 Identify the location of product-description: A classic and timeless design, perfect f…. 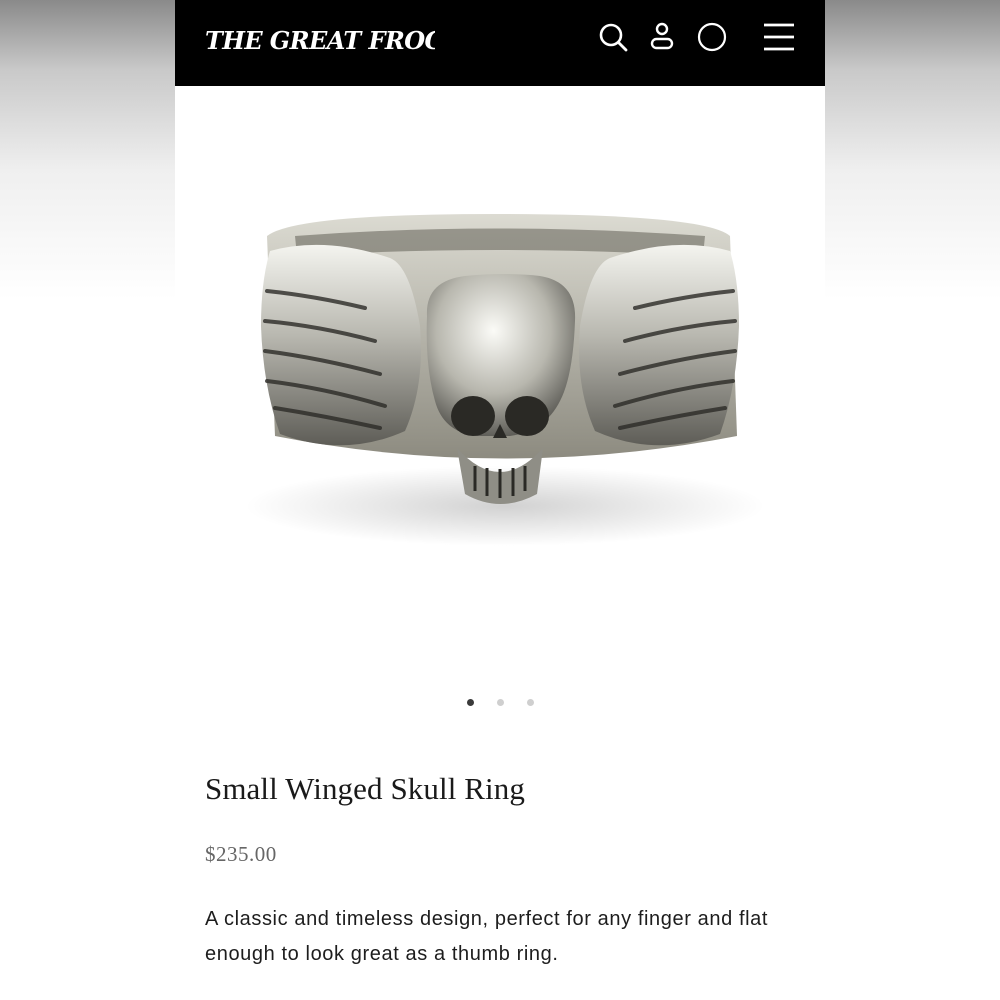
(487, 936).